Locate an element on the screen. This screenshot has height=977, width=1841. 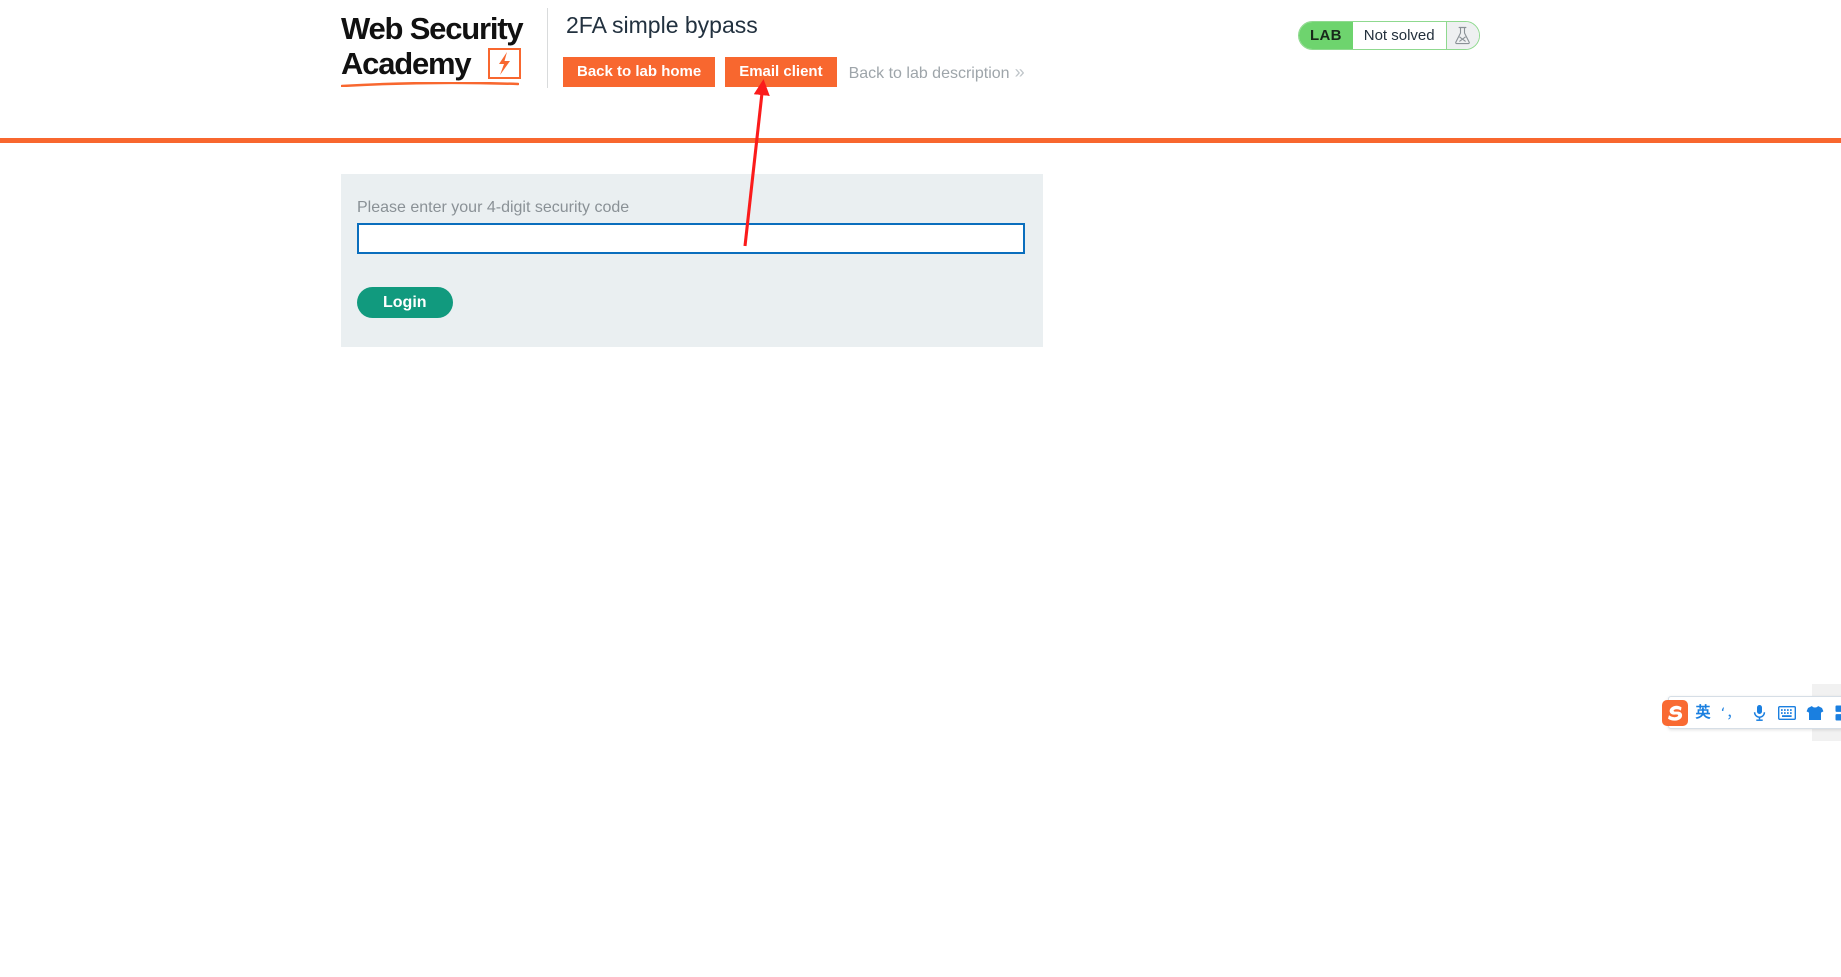
ime-toolbar: 英 ‘， is located at coordinates (1751, 712).